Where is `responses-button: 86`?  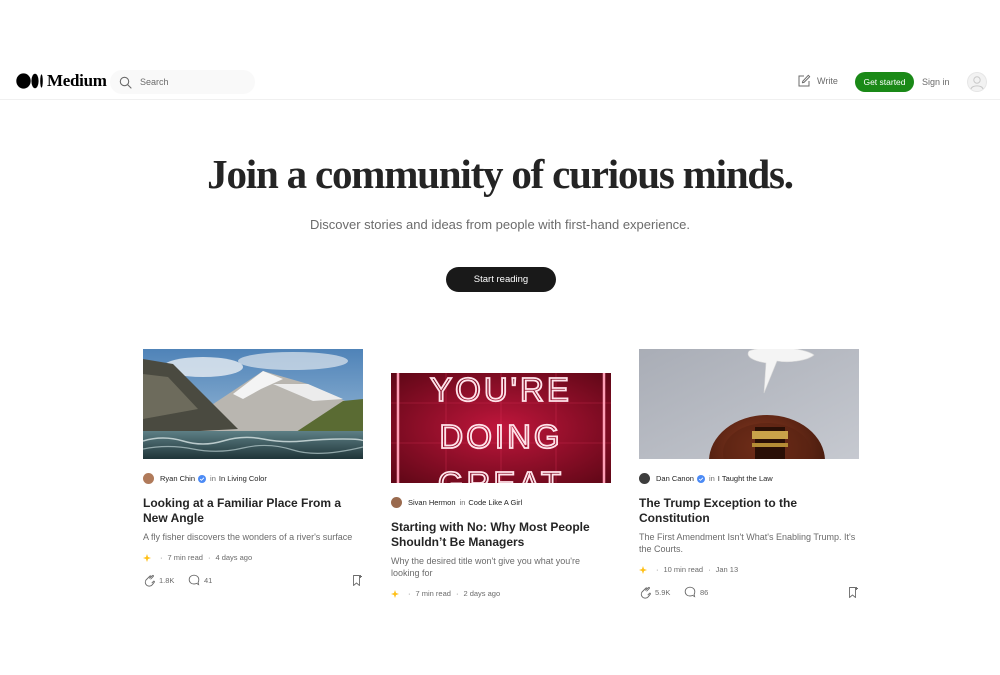
responses-button: 86 is located at coordinates (696, 592).